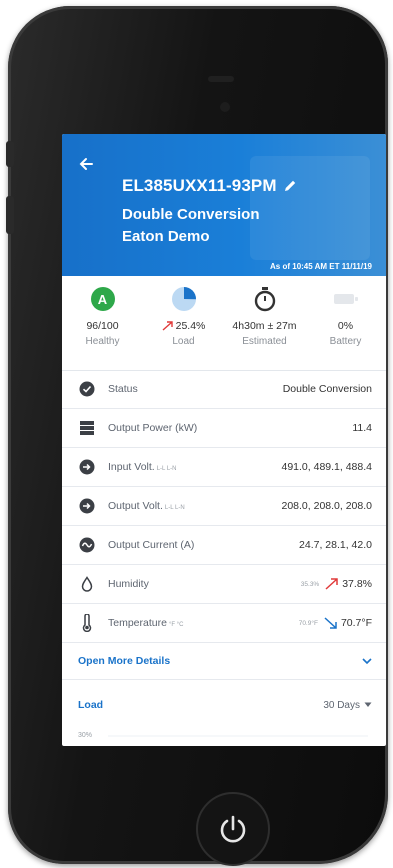 This screenshot has width=393, height=868. Describe the element at coordinates (345, 341) in the screenshot. I see `battery-label: Battery` at that location.